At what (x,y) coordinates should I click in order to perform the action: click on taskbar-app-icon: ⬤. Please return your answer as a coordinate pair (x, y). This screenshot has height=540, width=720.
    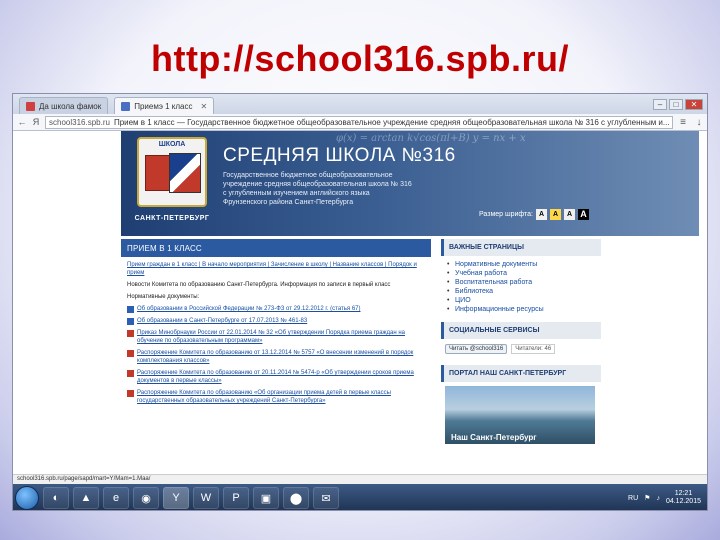
    Looking at the image, I should click on (296, 498).